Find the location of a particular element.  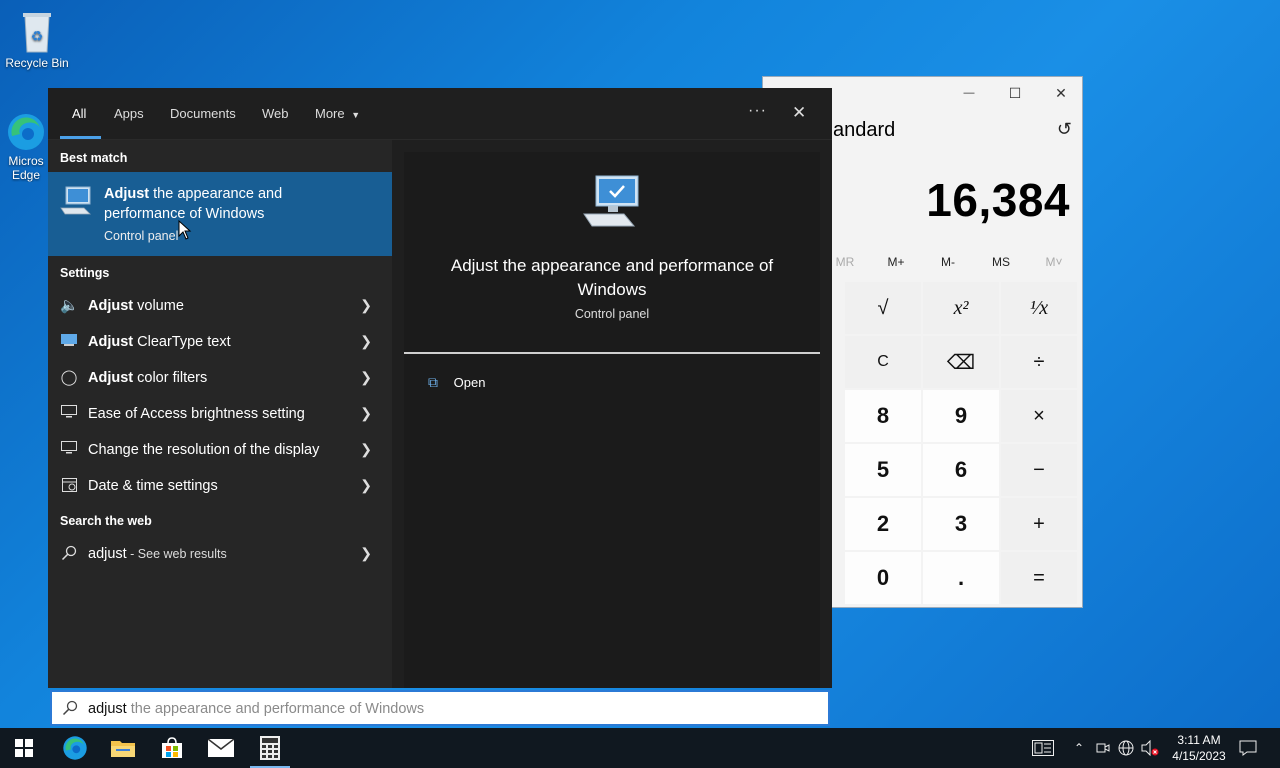

close-button: ✕ is located at coordinates (1061, 93).